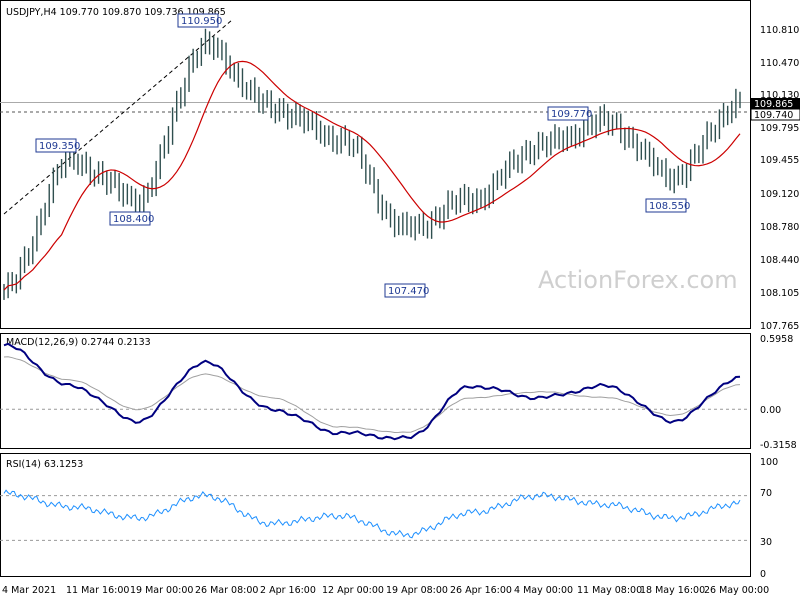 Image resolution: width=800 pixels, height=600 pixels. What do you see at coordinates (417, 590) in the screenshot?
I see `time-tick: 19 Apr 08:00` at bounding box center [417, 590].